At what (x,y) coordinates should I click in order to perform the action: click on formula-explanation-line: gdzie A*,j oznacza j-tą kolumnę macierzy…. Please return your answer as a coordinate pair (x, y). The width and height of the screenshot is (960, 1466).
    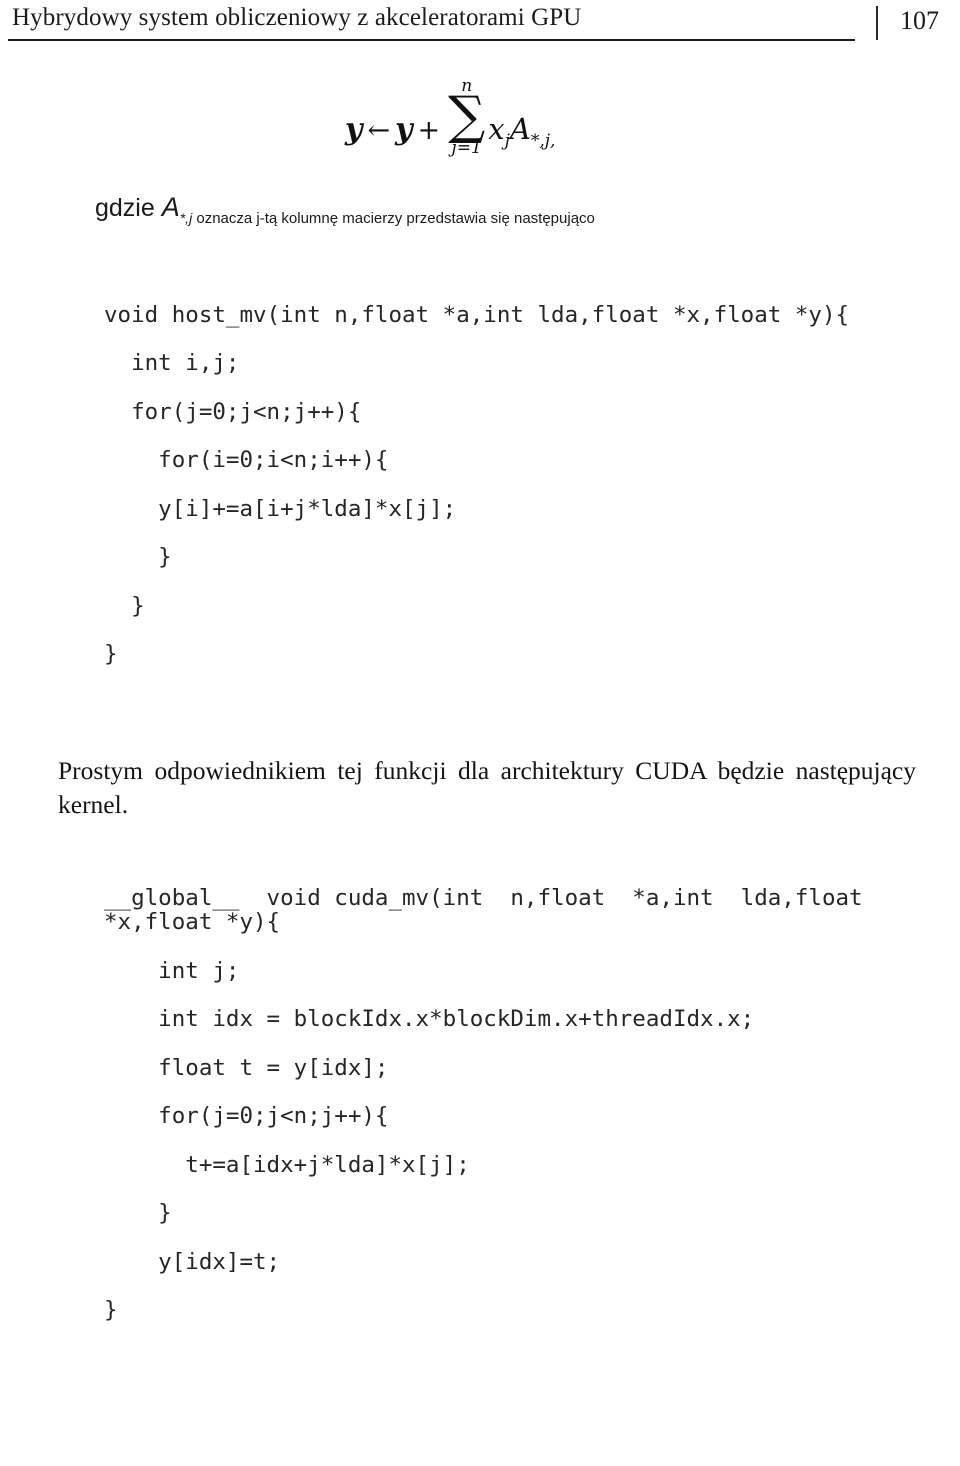
    Looking at the image, I should click on (345, 209).